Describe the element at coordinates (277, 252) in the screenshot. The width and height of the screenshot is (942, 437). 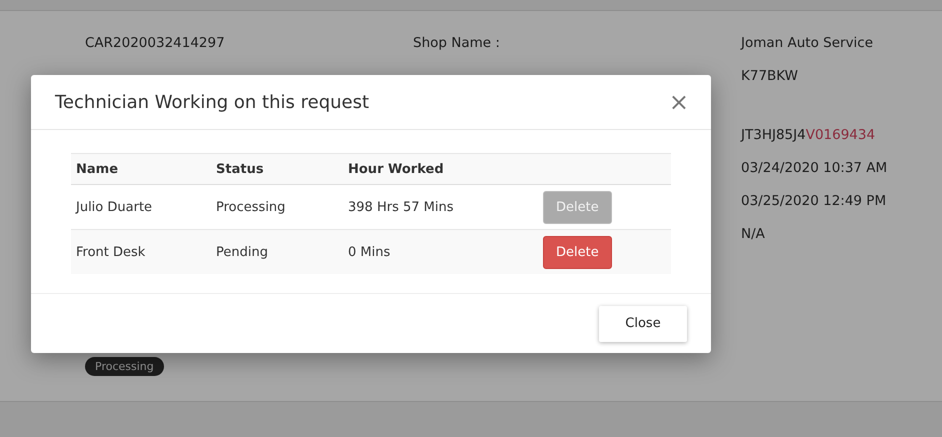
I see `table-cell: Pending` at that location.